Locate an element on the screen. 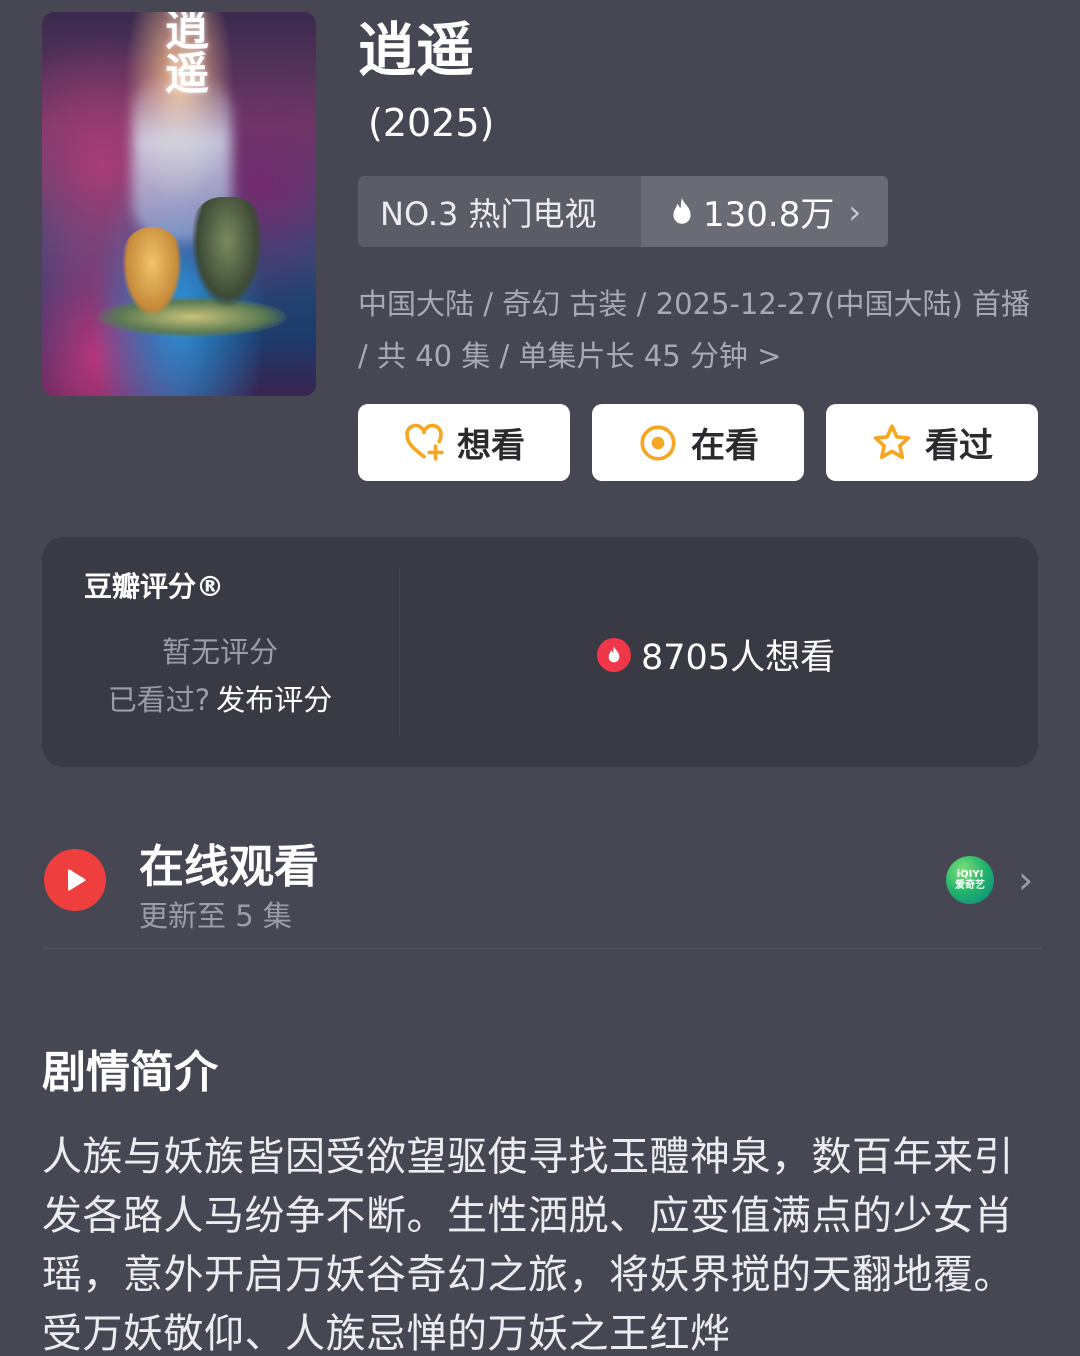 Image resolution: width=1080 pixels, height=1356 pixels. heat-value: 130.8万 is located at coordinates (769, 215).